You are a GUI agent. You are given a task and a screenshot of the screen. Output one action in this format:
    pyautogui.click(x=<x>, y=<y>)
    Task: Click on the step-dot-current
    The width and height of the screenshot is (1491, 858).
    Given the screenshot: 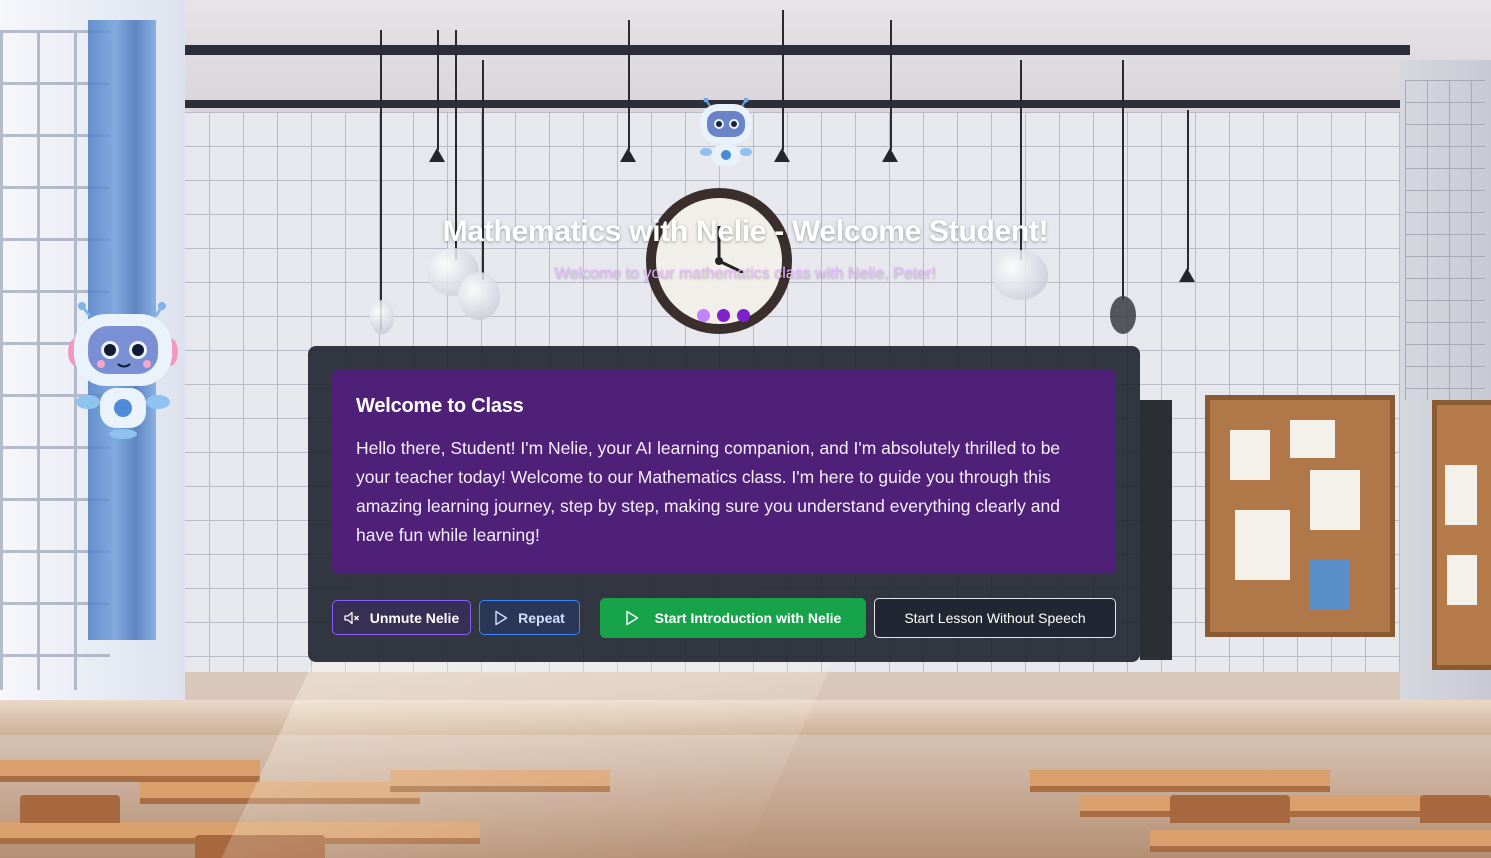 What is the action you would take?
    pyautogui.click(x=703, y=315)
    